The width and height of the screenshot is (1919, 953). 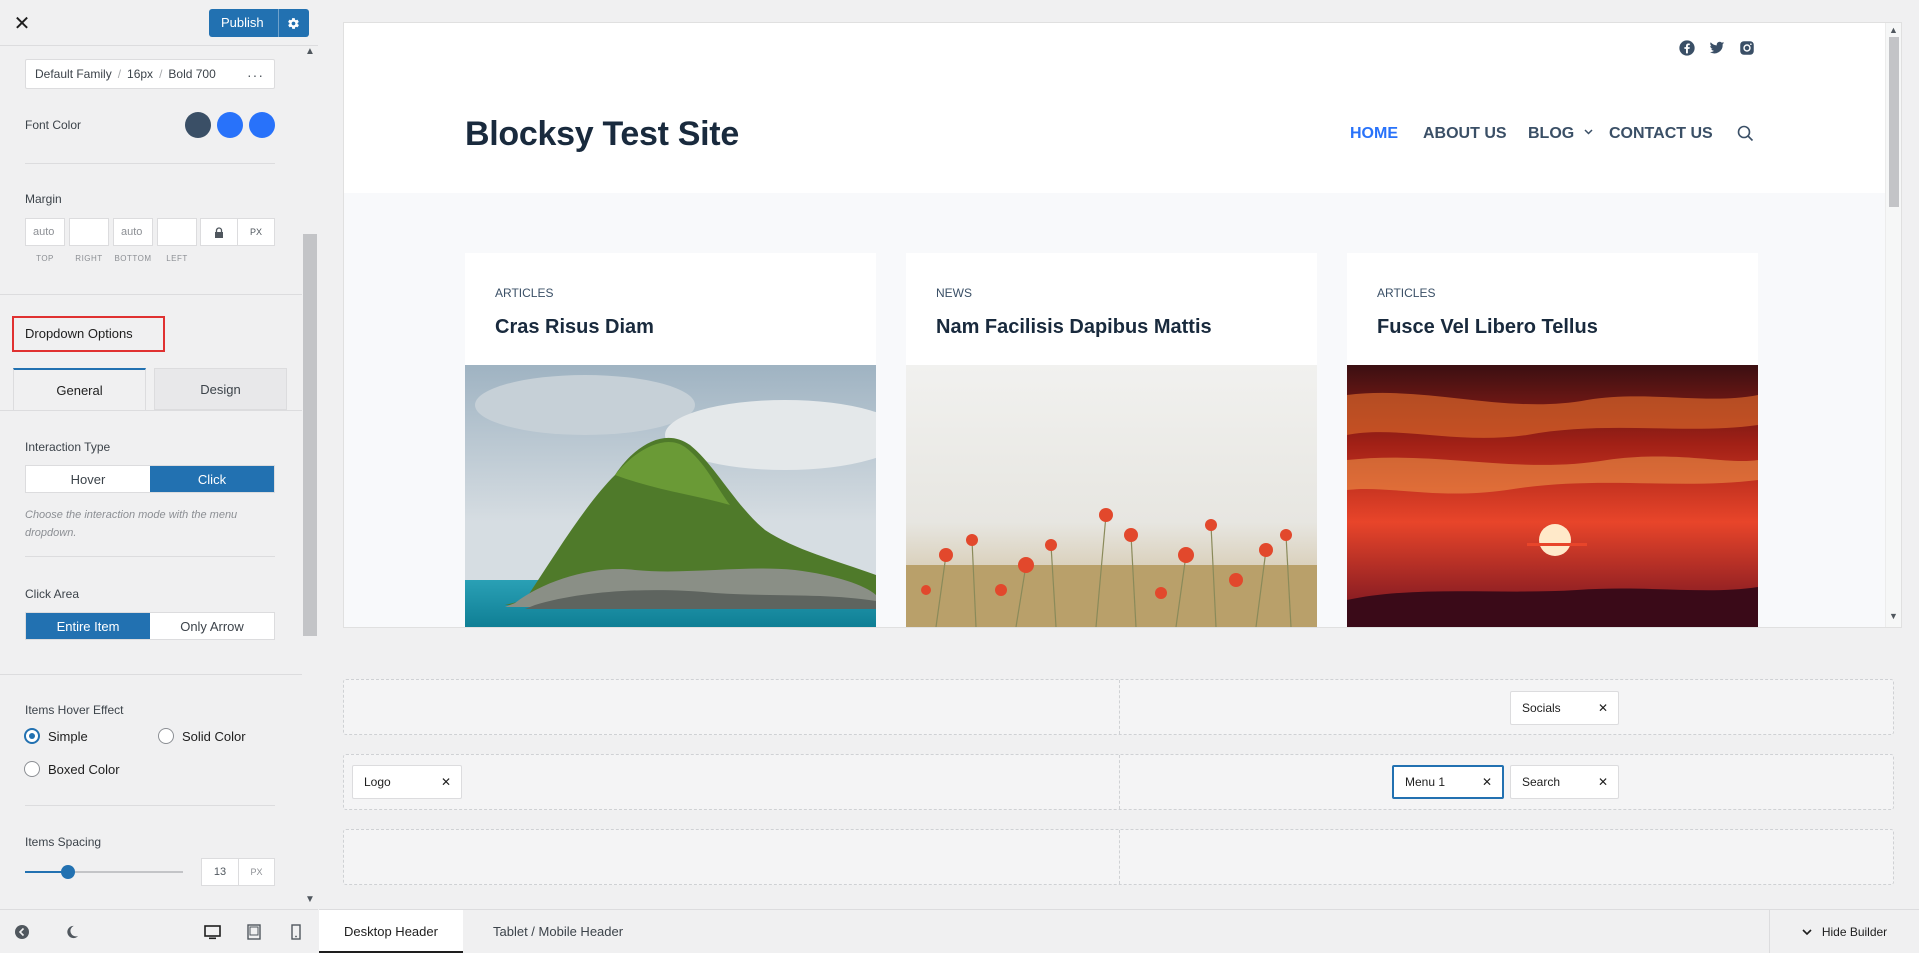 What do you see at coordinates (73, 74) in the screenshot?
I see `font-family-value: Default Family` at bounding box center [73, 74].